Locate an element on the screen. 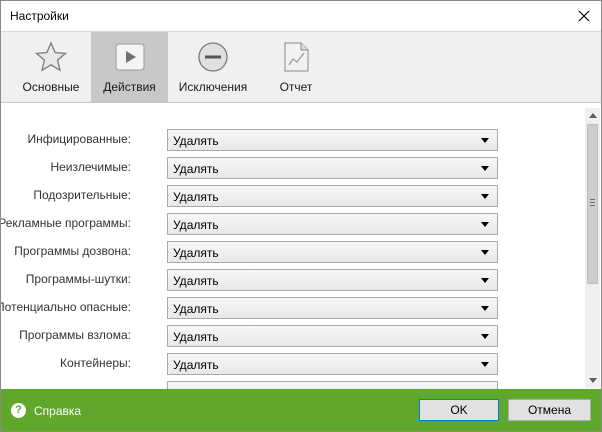  title-bar: Настройки is located at coordinates (301, 16).